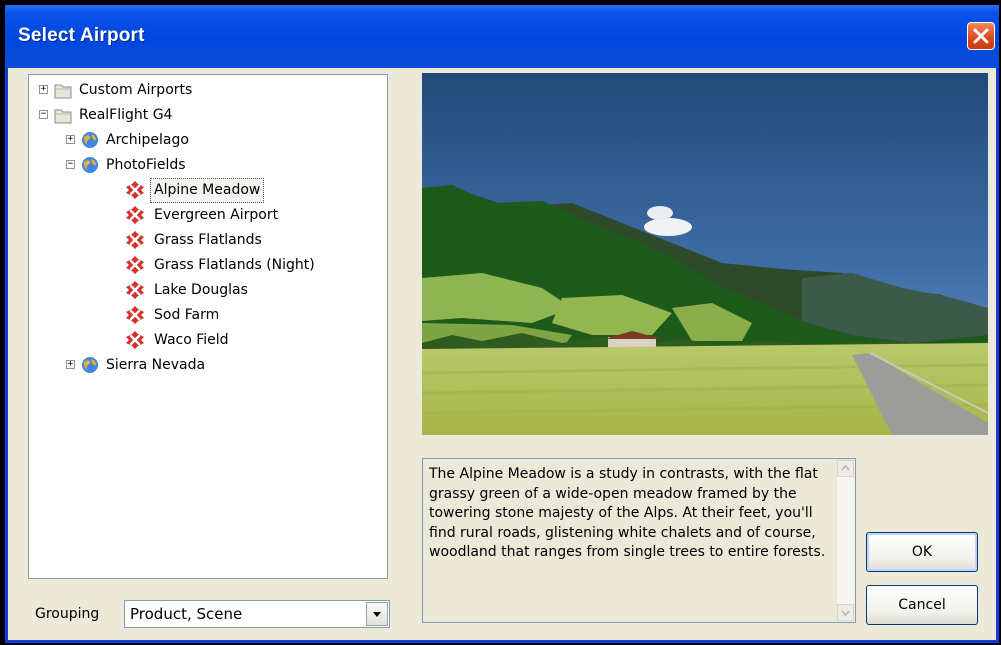 This screenshot has width=1001, height=645. I want to click on tree-item-label: Grass Flatlands, so click(208, 240).